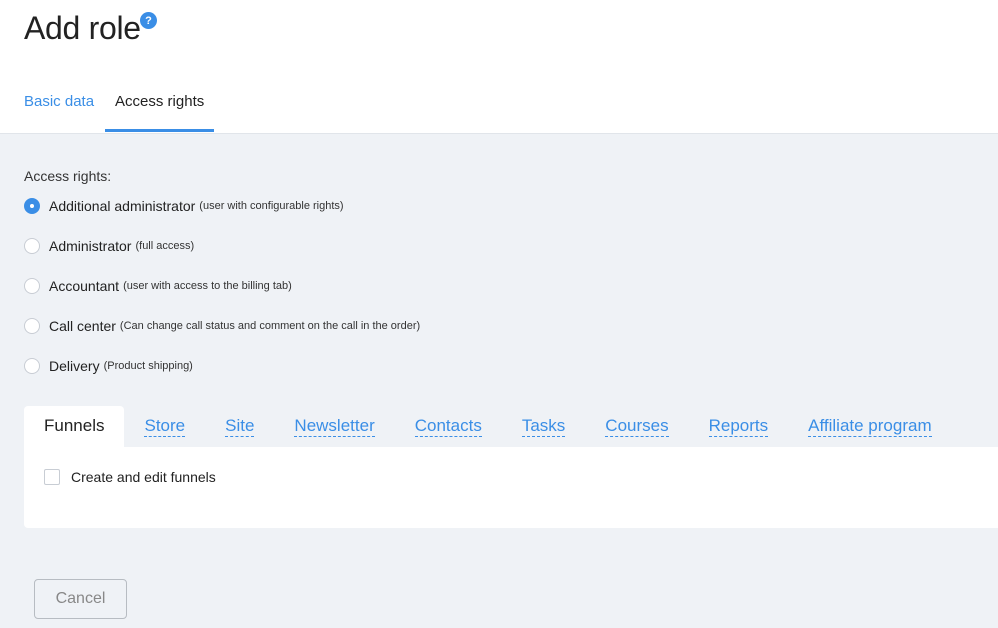  Describe the element at coordinates (52, 477) in the screenshot. I see `create-edit-funnels-checkbox` at that location.